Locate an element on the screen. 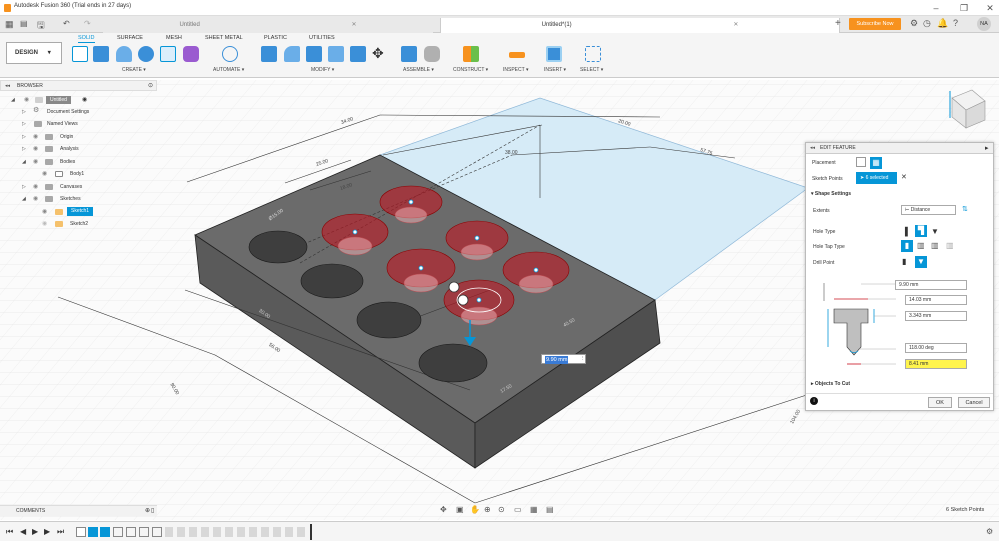  minimize-icon: – is located at coordinates (936, 8).